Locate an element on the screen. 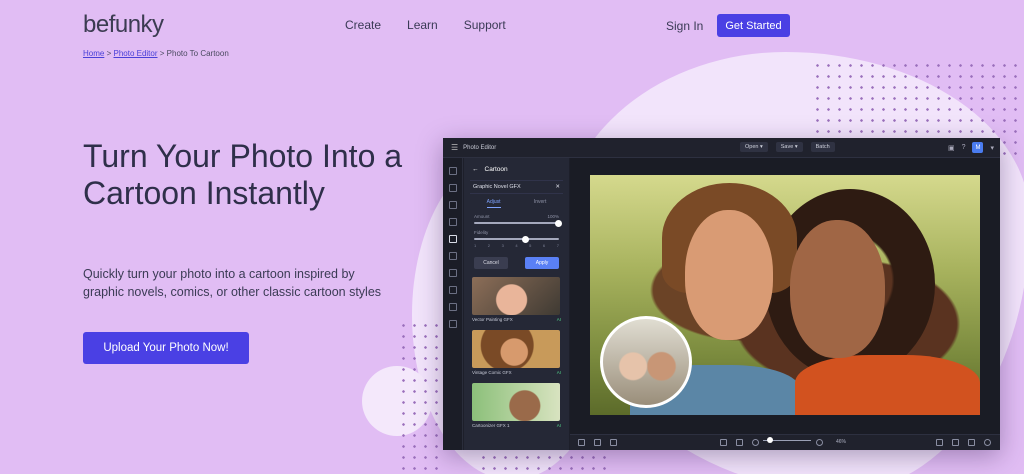  breadcrumb-home: Home is located at coordinates (93, 53).